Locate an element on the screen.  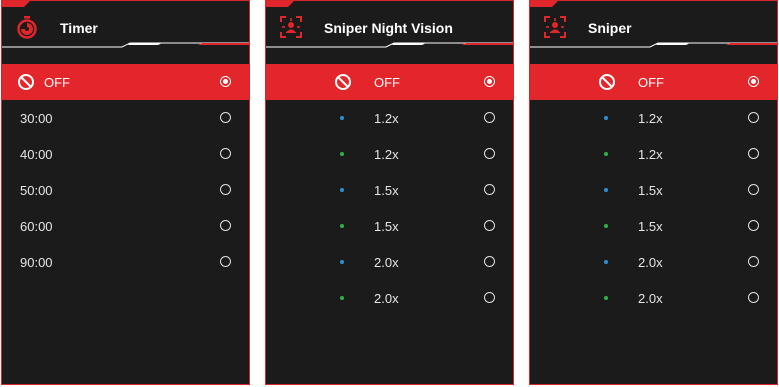
panel-header: Sniper Night Vision is located at coordinates (389, 26).